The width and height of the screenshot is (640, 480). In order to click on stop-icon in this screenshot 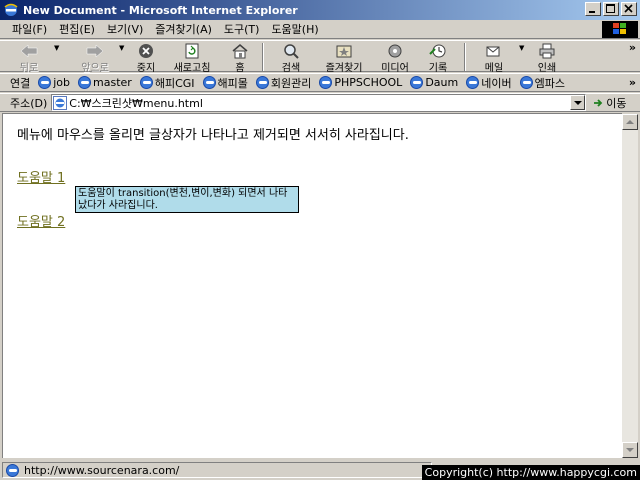, I will do `click(146, 51)`.